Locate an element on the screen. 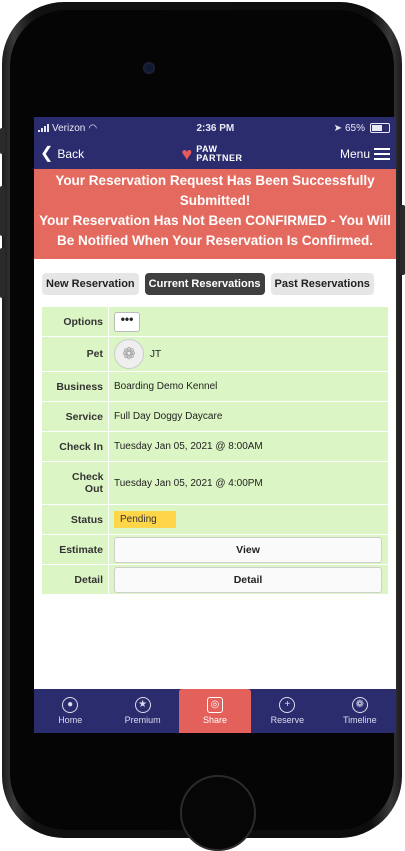 This screenshot has width=405, height=851. tab-premium-label: Premium is located at coordinates (142, 720).